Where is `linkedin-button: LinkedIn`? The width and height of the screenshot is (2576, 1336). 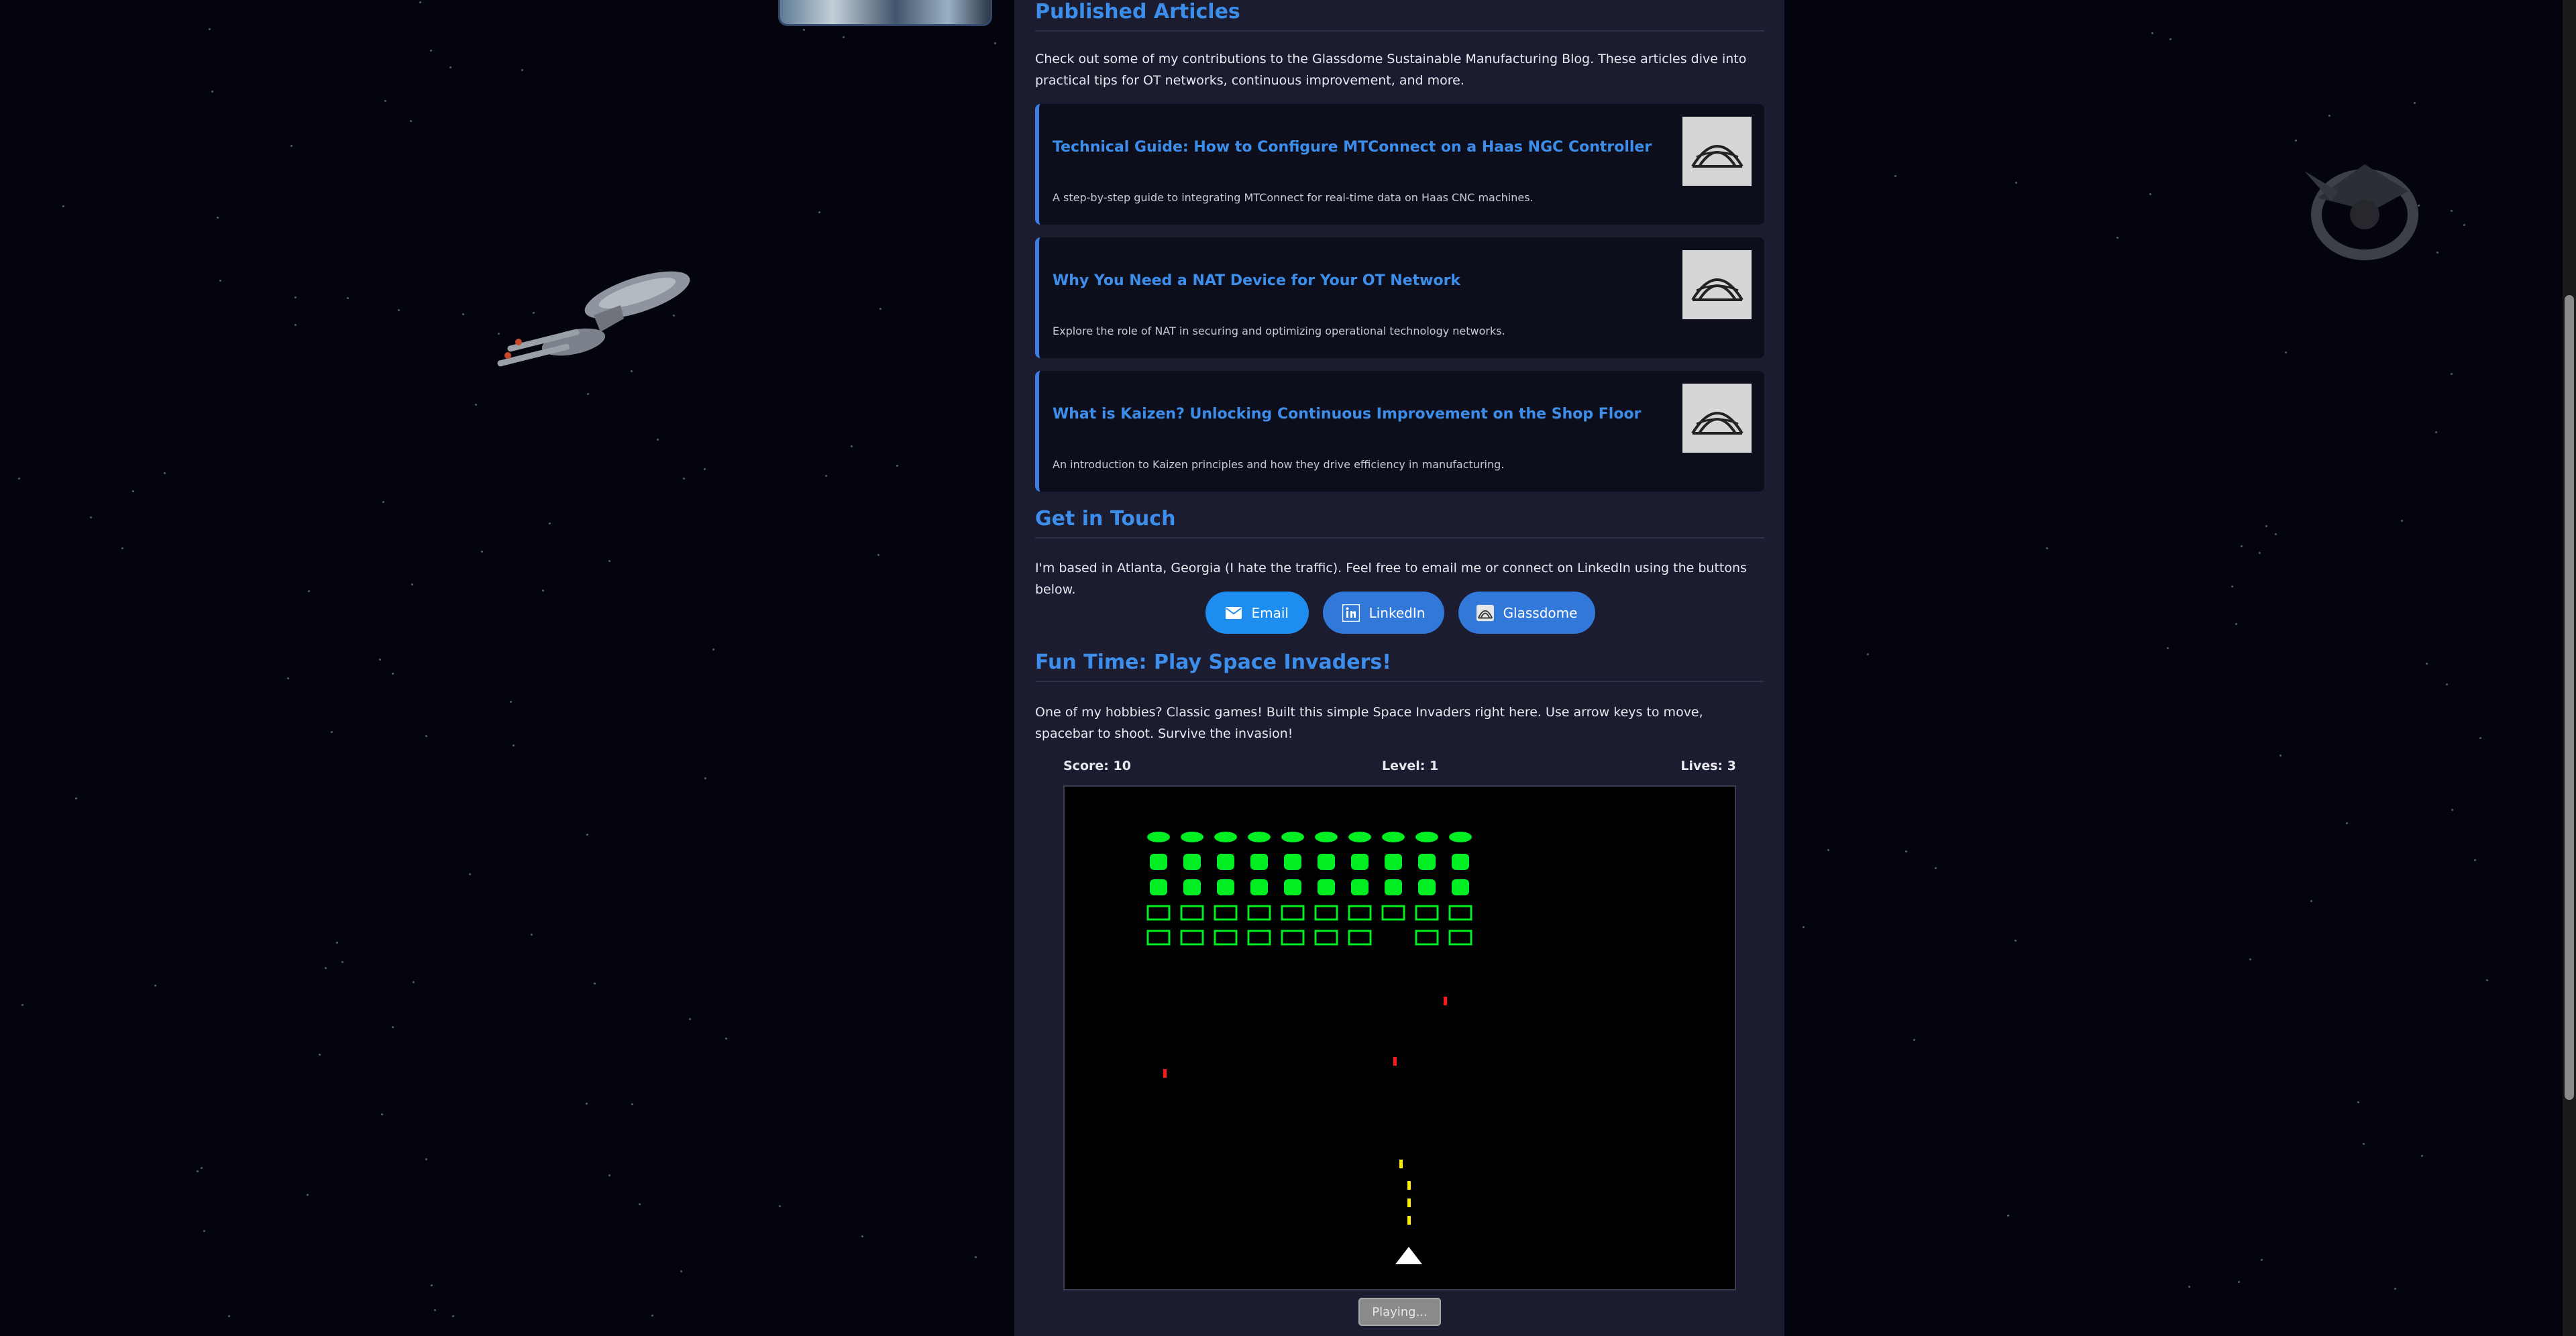
linkedin-button: LinkedIn is located at coordinates (1383, 613).